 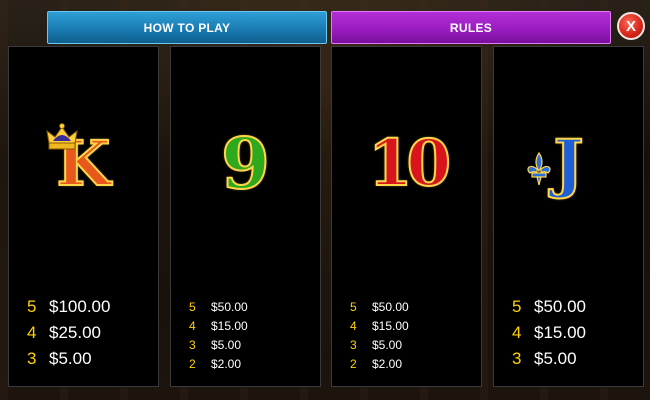 I want to click on paytable-k: 5 $100.00 4 $25.00 3 $5.00, so click(x=89, y=336).